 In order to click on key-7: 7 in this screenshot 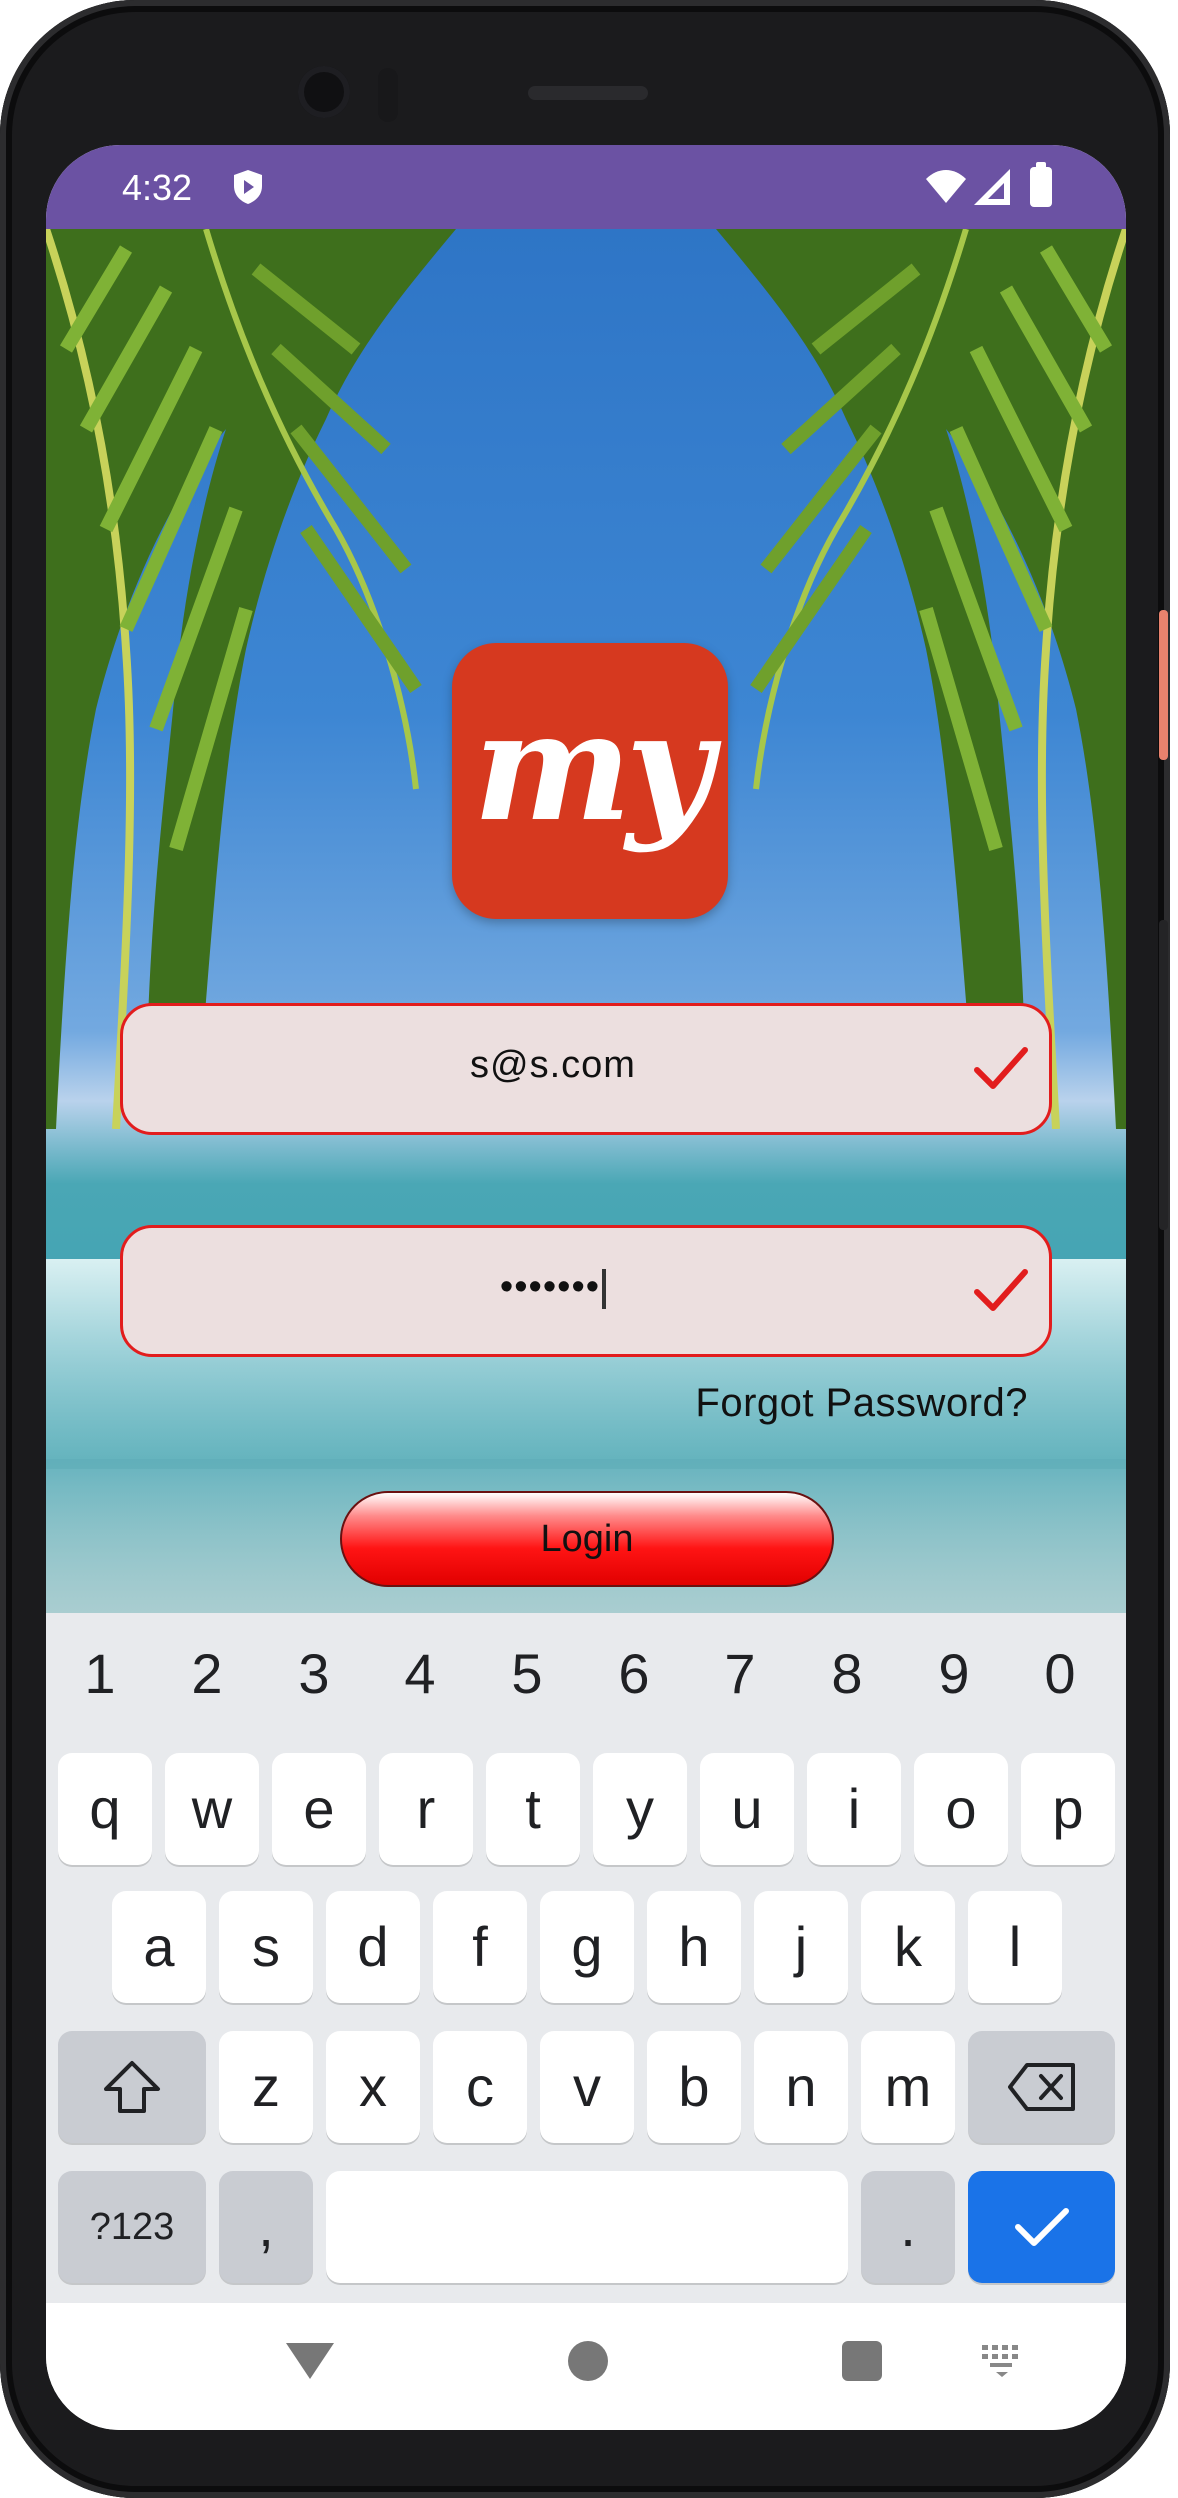, I will do `click(740, 1673)`.